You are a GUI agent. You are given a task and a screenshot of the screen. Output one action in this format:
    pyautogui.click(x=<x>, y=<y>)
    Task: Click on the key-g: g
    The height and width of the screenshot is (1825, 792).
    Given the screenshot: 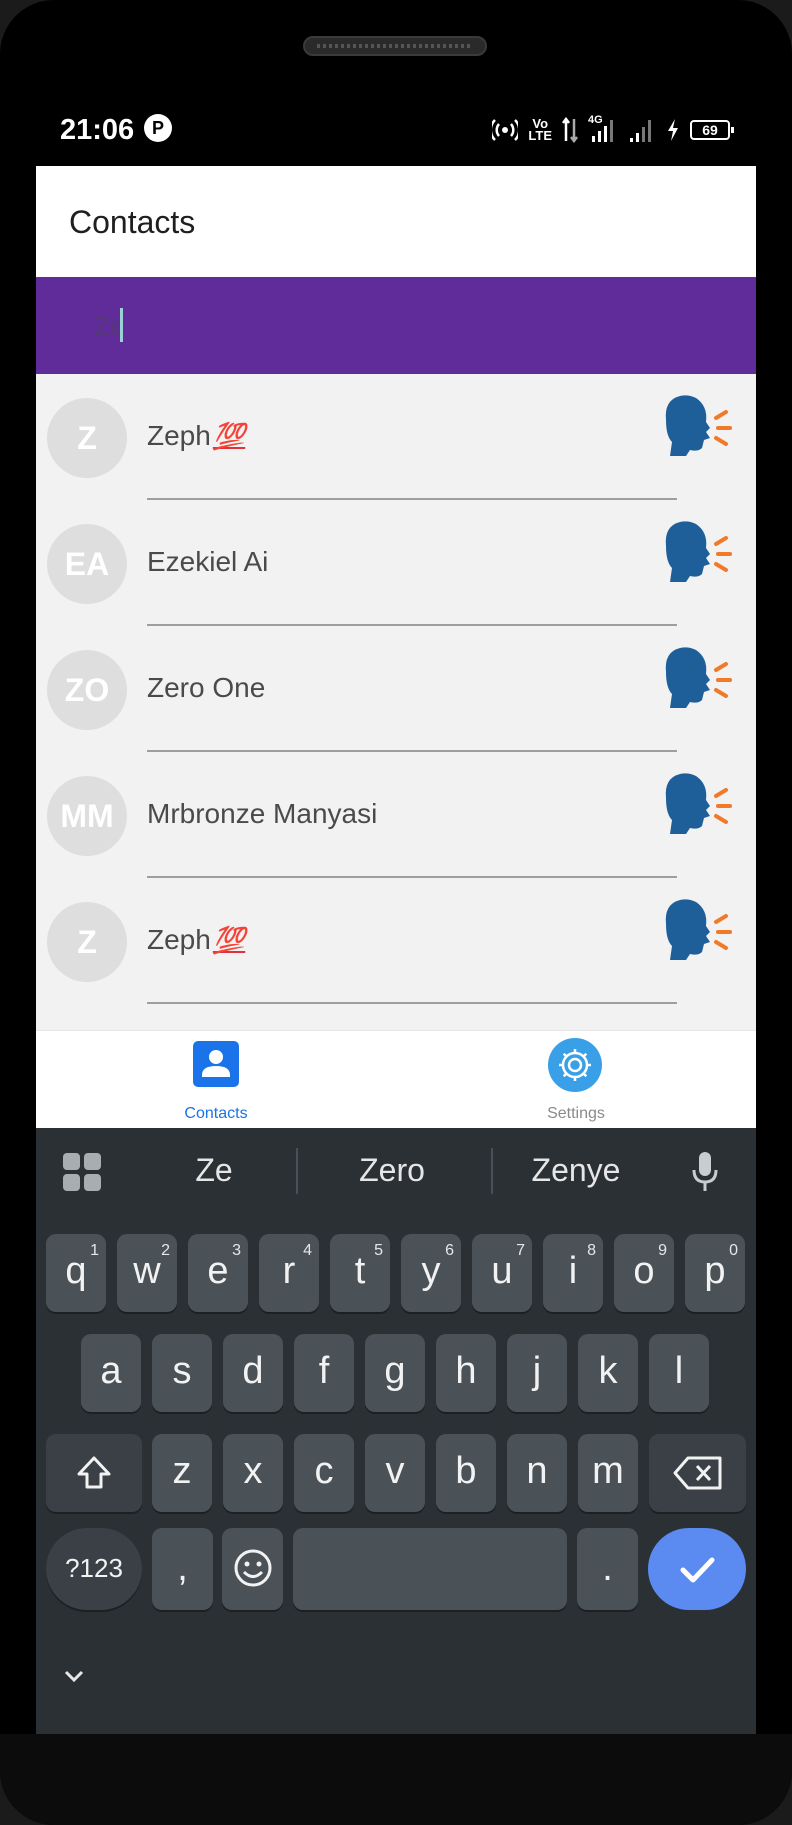 What is the action you would take?
    pyautogui.click(x=395, y=1373)
    